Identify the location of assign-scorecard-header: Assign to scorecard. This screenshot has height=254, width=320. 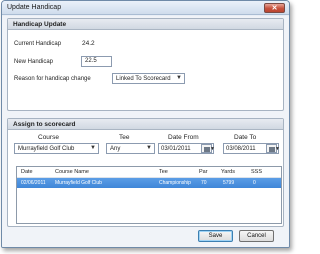
(145, 124).